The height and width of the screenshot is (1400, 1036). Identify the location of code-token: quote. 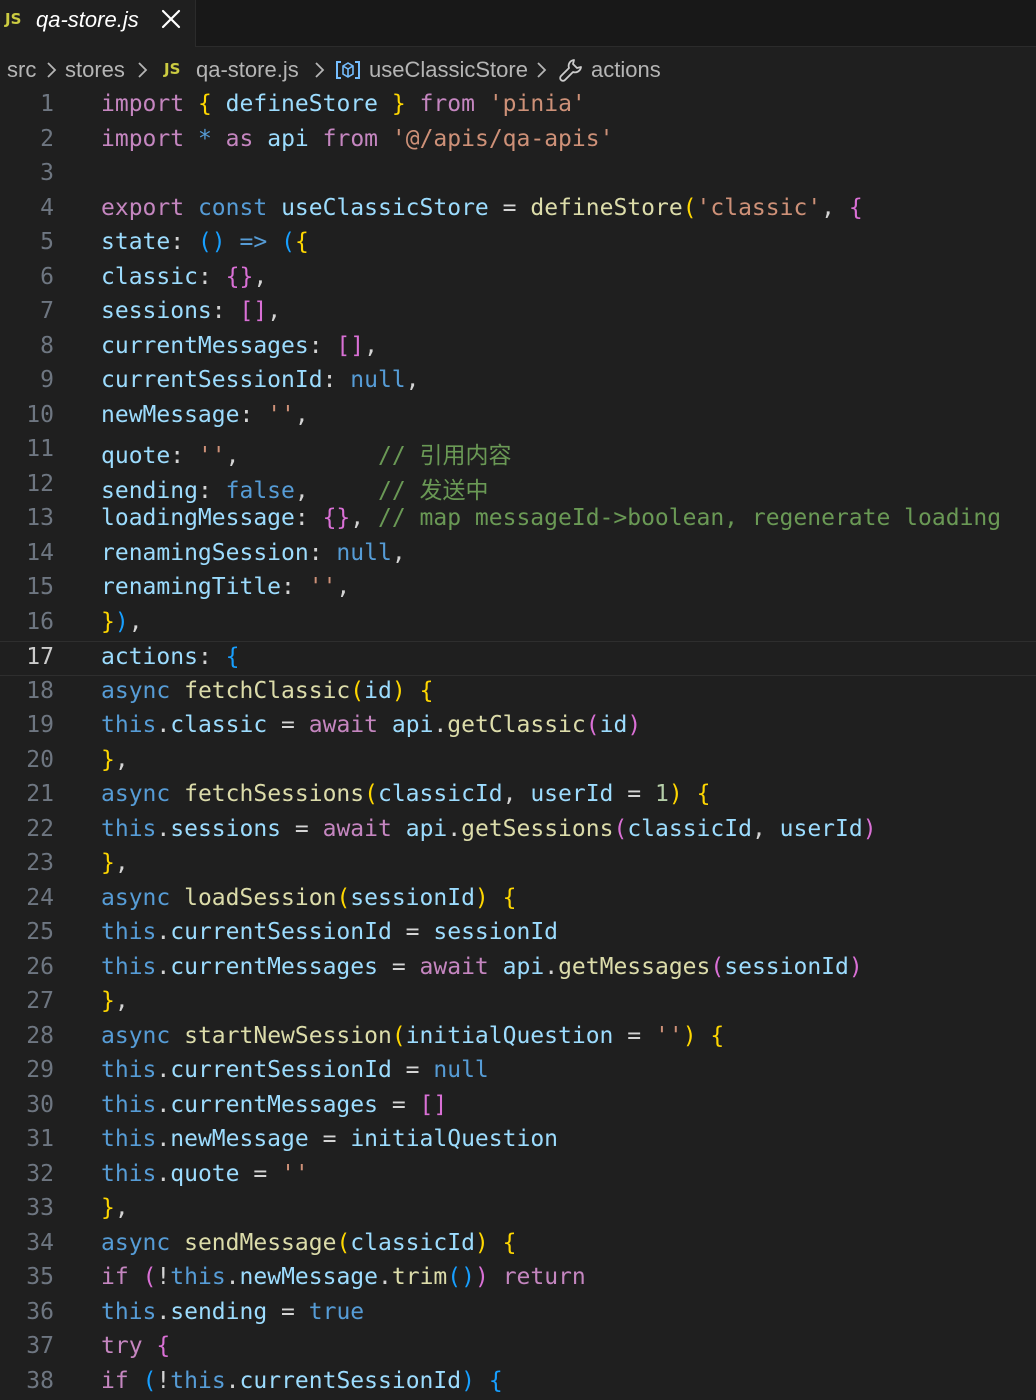
(204, 1174).